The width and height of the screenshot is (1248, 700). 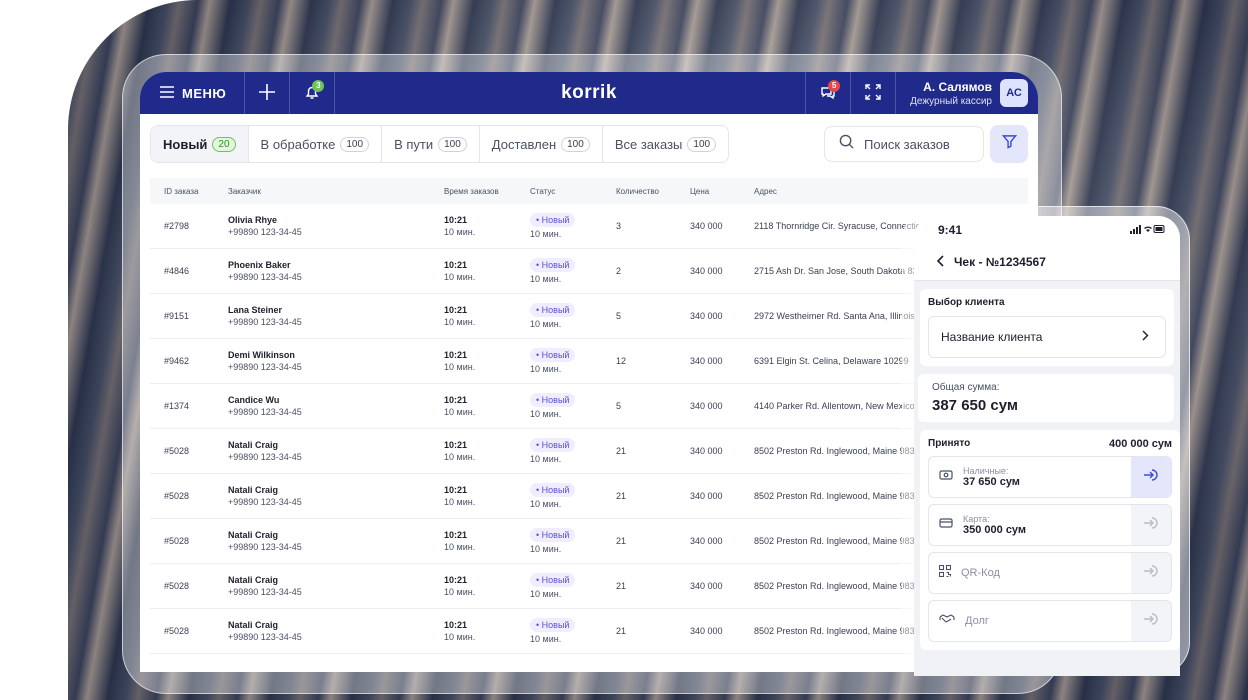 What do you see at coordinates (639, 451) in the screenshot?
I see `quantity: 21` at bounding box center [639, 451].